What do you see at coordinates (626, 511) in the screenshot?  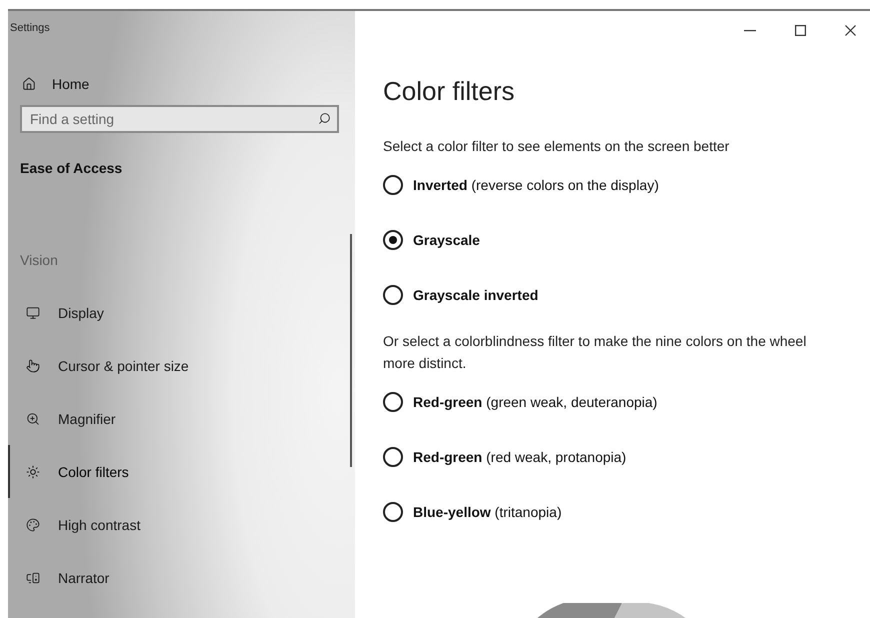 I see `radio-option: Blue-yellow (tritanopia)` at bounding box center [626, 511].